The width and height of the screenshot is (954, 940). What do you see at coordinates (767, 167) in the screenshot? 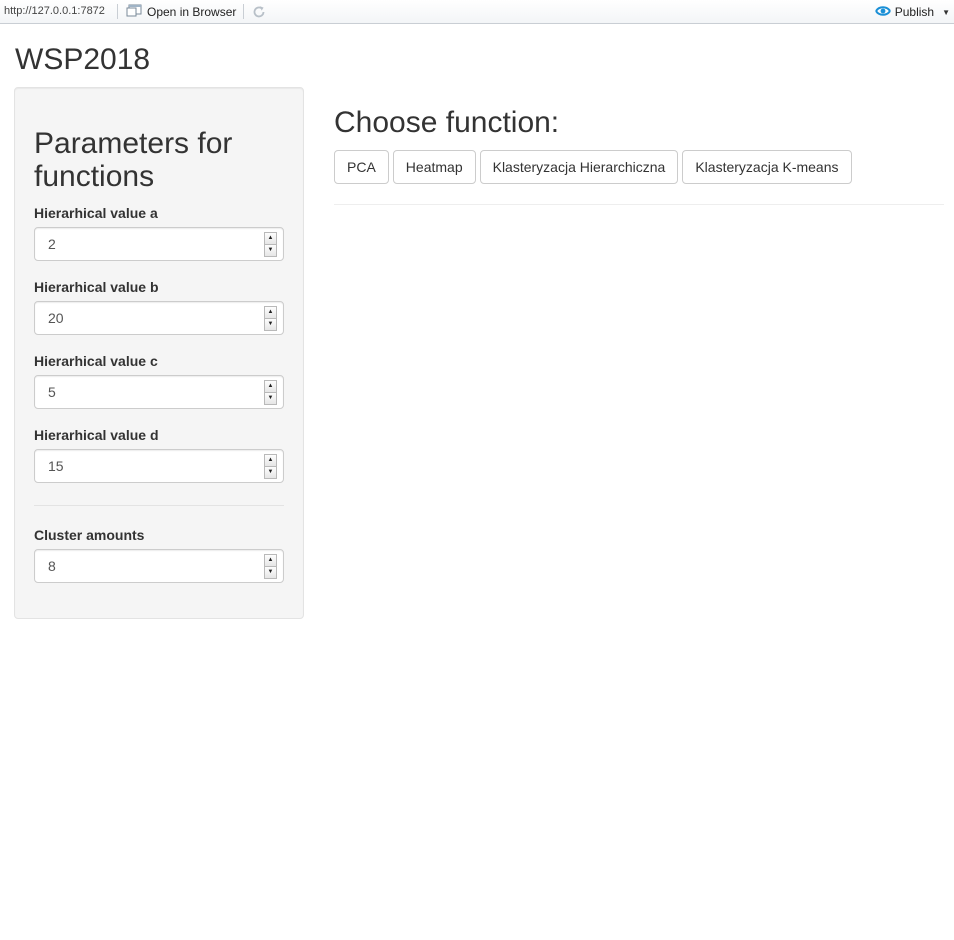
I see `kmeans-clustering-button: Klasteryzacja K-means` at bounding box center [767, 167].